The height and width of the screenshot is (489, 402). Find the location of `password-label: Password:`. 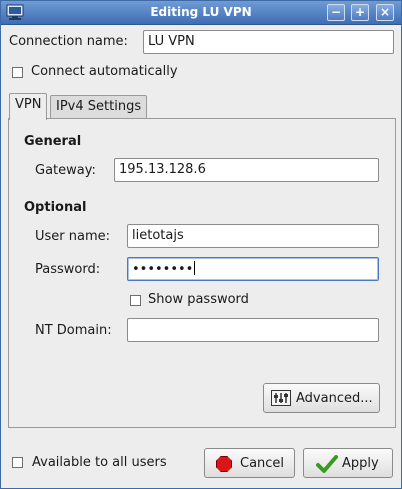

password-label: Password: is located at coordinates (68, 269).